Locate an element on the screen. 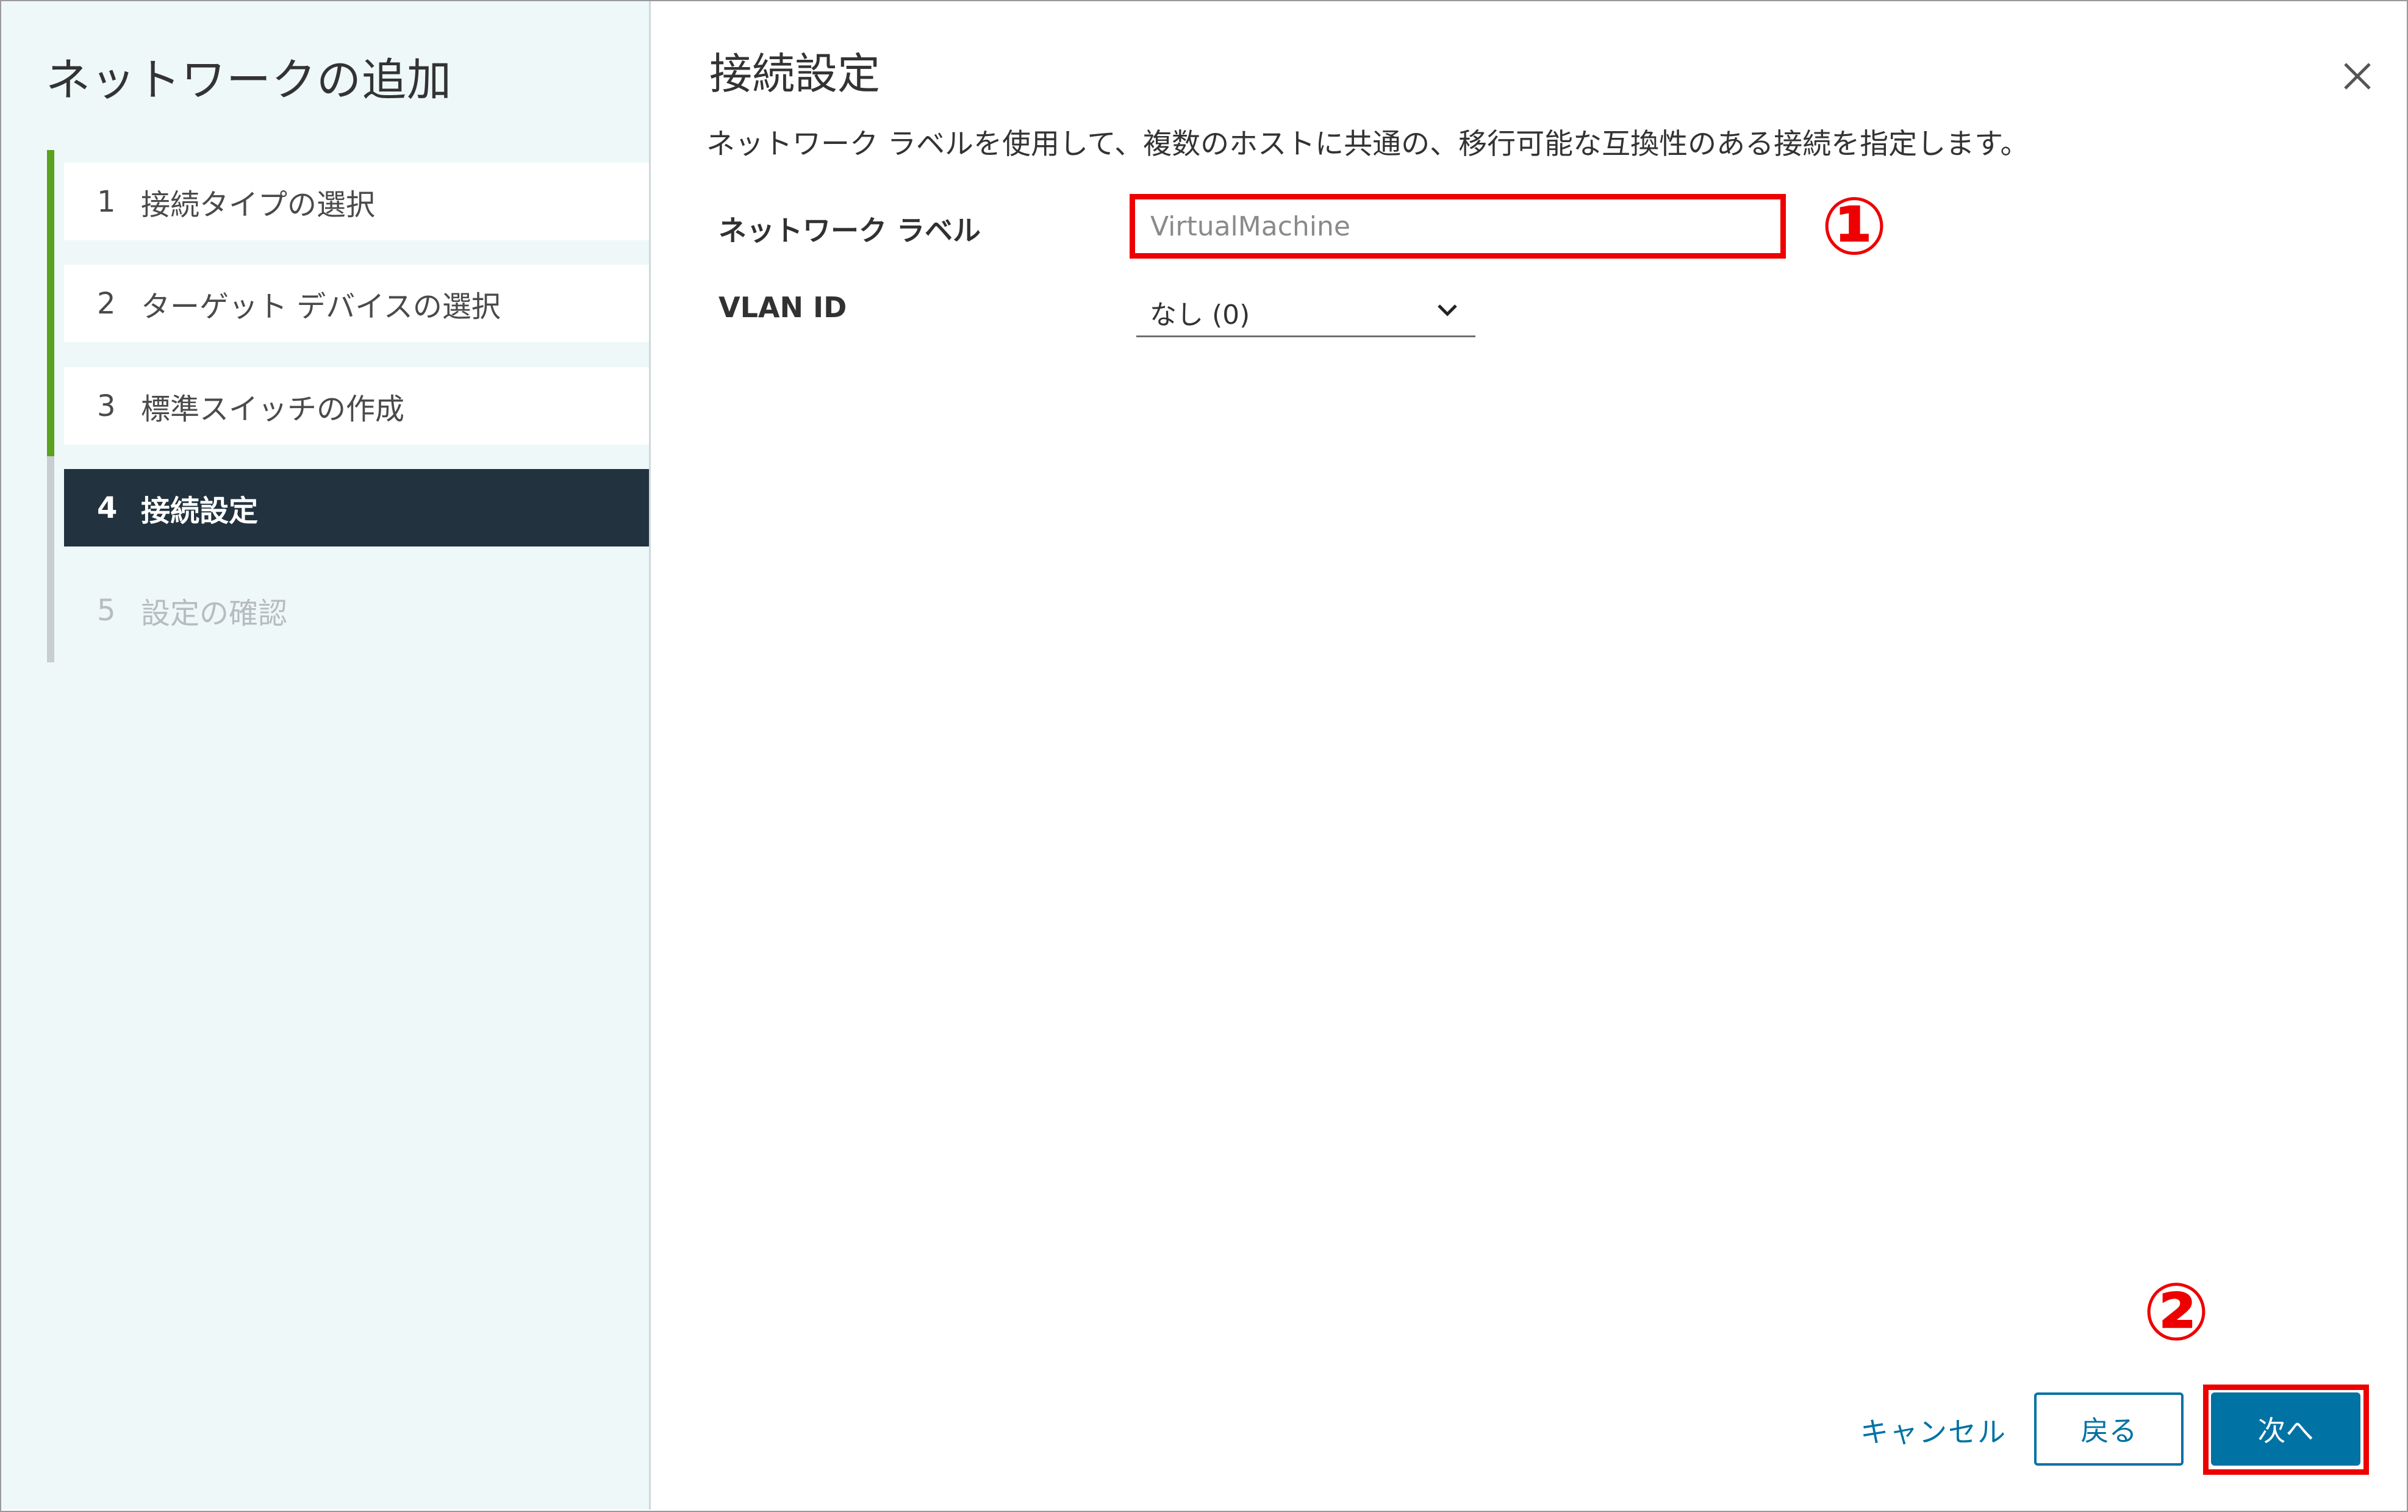  vlan-id-selected-value: なし (0) is located at coordinates (1200, 315).